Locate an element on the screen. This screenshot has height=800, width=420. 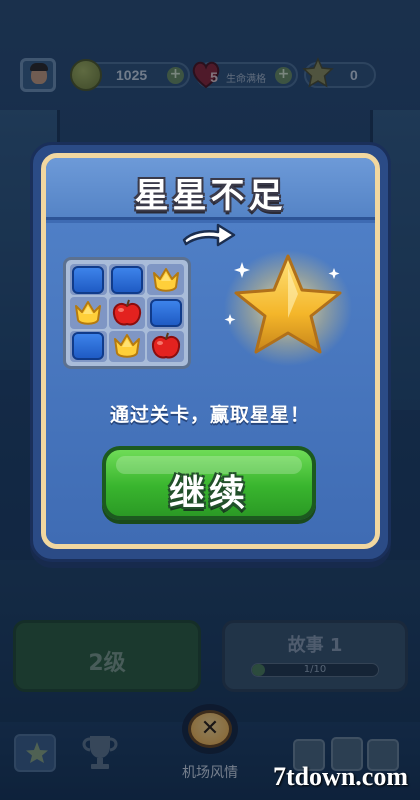
dialog-header: 星星不足 is located at coordinates (210, 189).